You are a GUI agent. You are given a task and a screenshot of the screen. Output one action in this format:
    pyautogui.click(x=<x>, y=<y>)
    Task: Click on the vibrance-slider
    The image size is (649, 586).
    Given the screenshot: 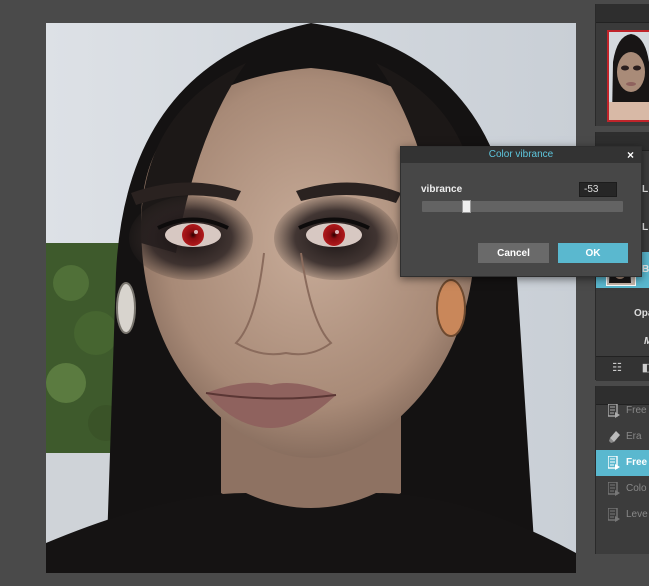 What is the action you would take?
    pyautogui.click(x=522, y=206)
    